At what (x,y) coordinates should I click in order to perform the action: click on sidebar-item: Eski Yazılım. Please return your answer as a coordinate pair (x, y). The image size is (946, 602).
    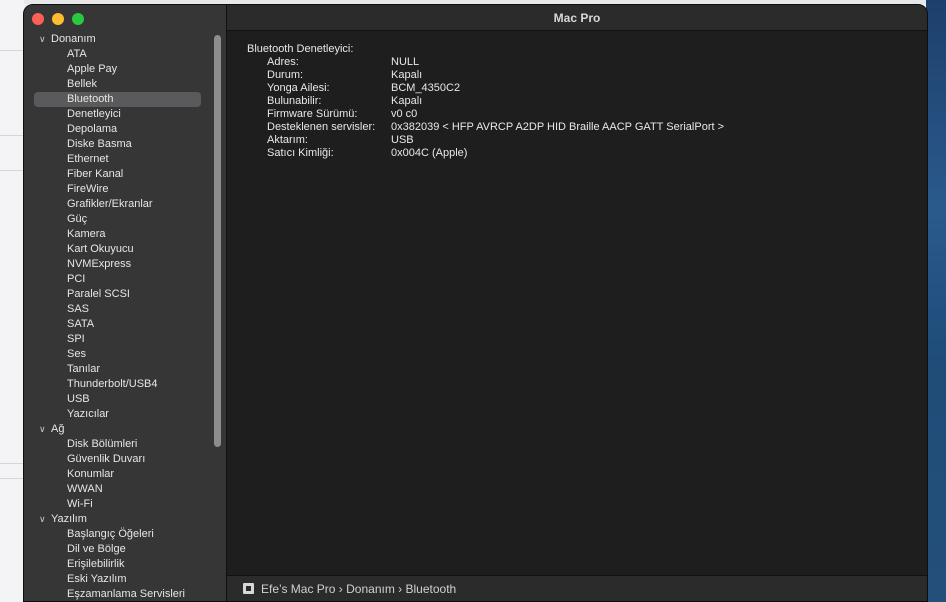
    Looking at the image, I should click on (119, 579).